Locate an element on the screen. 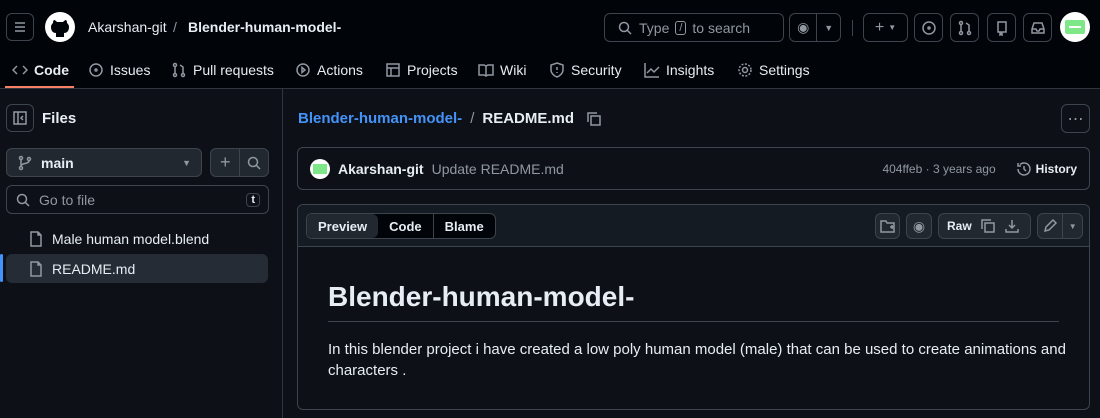 This screenshot has width=1100, height=418. copilot-button: ◉ is located at coordinates (919, 226).